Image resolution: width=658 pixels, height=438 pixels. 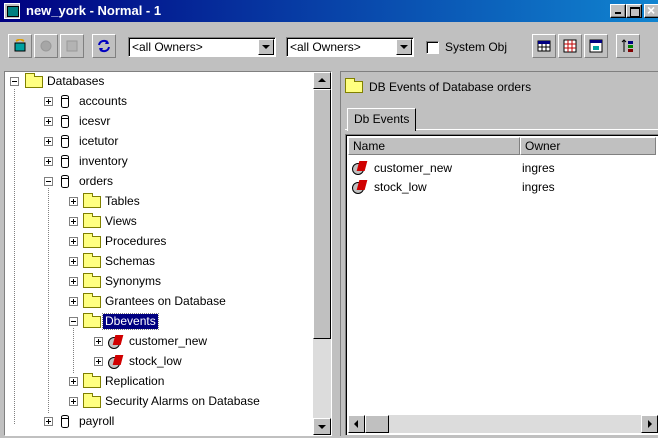 What do you see at coordinates (329, 11) in the screenshot?
I see `title-bar: new_york - Normal - 1` at bounding box center [329, 11].